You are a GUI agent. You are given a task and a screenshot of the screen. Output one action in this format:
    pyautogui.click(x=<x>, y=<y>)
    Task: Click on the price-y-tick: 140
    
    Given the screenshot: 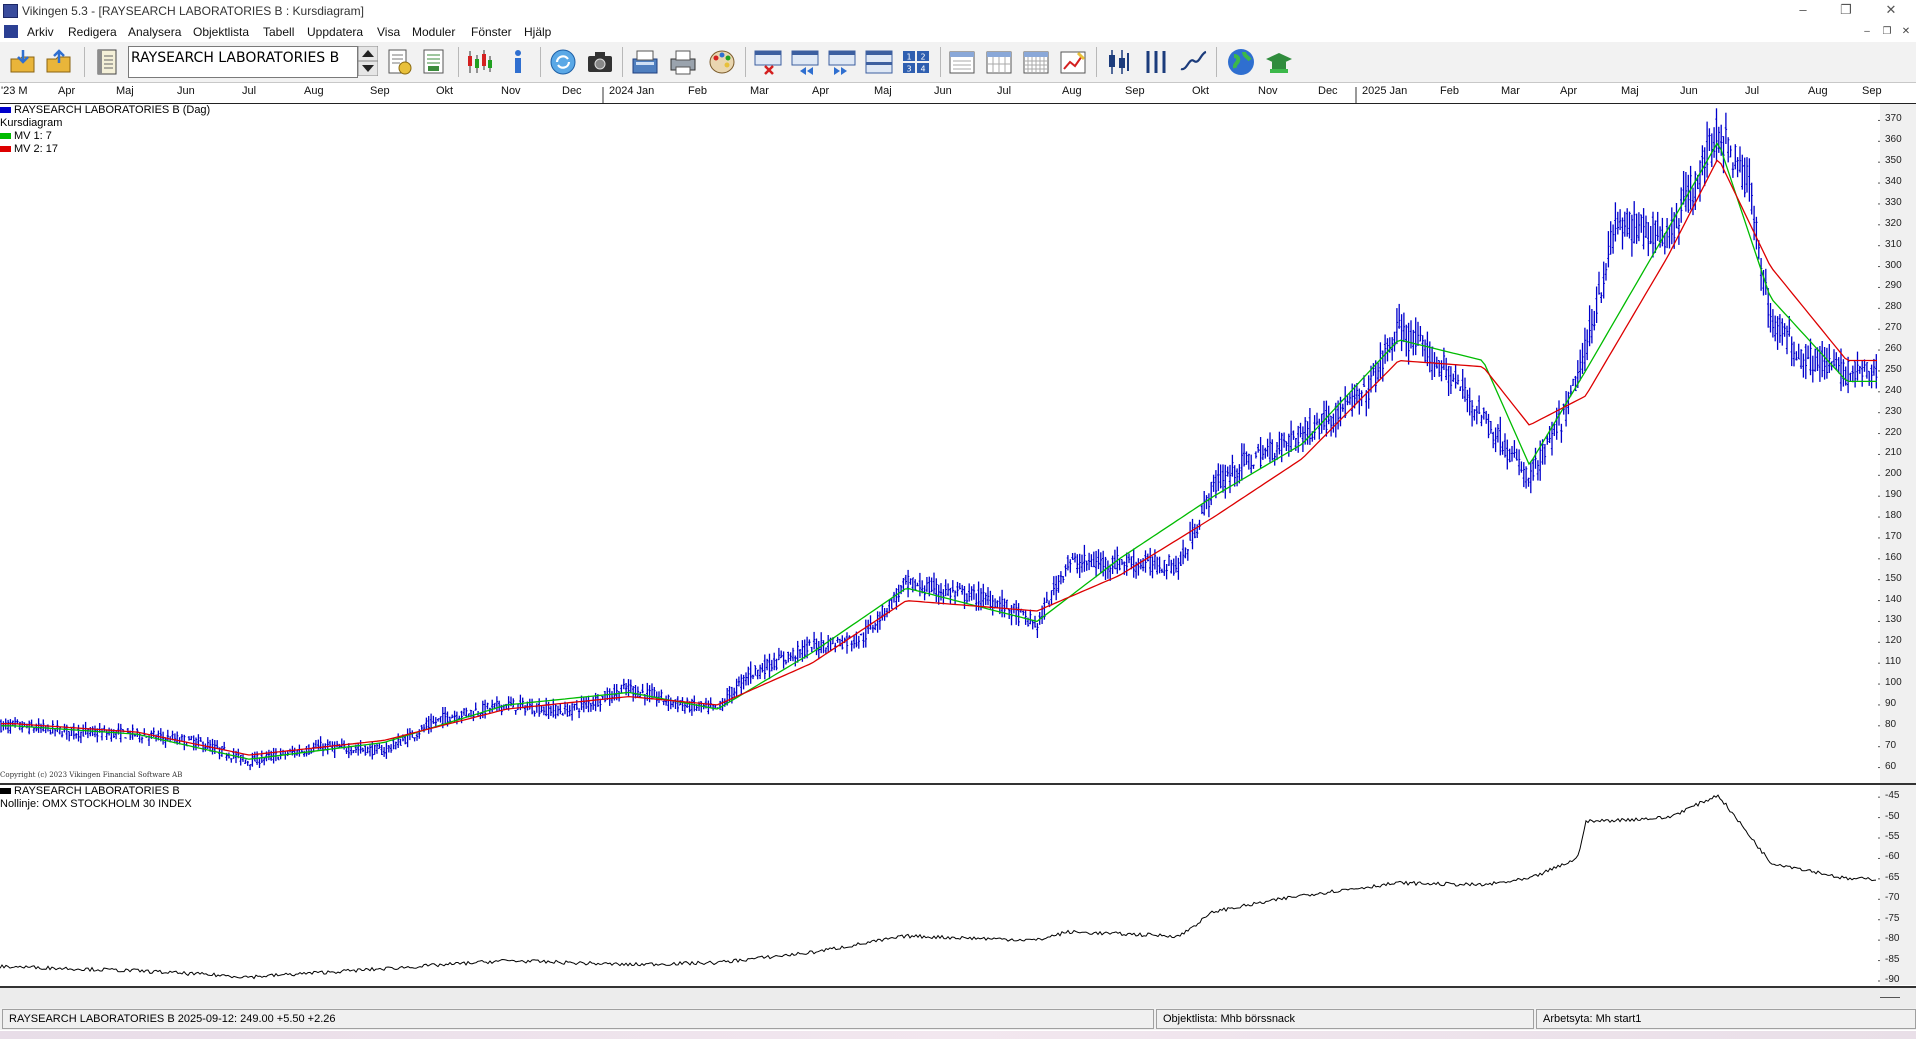 What is the action you would take?
    pyautogui.click(x=1893, y=599)
    